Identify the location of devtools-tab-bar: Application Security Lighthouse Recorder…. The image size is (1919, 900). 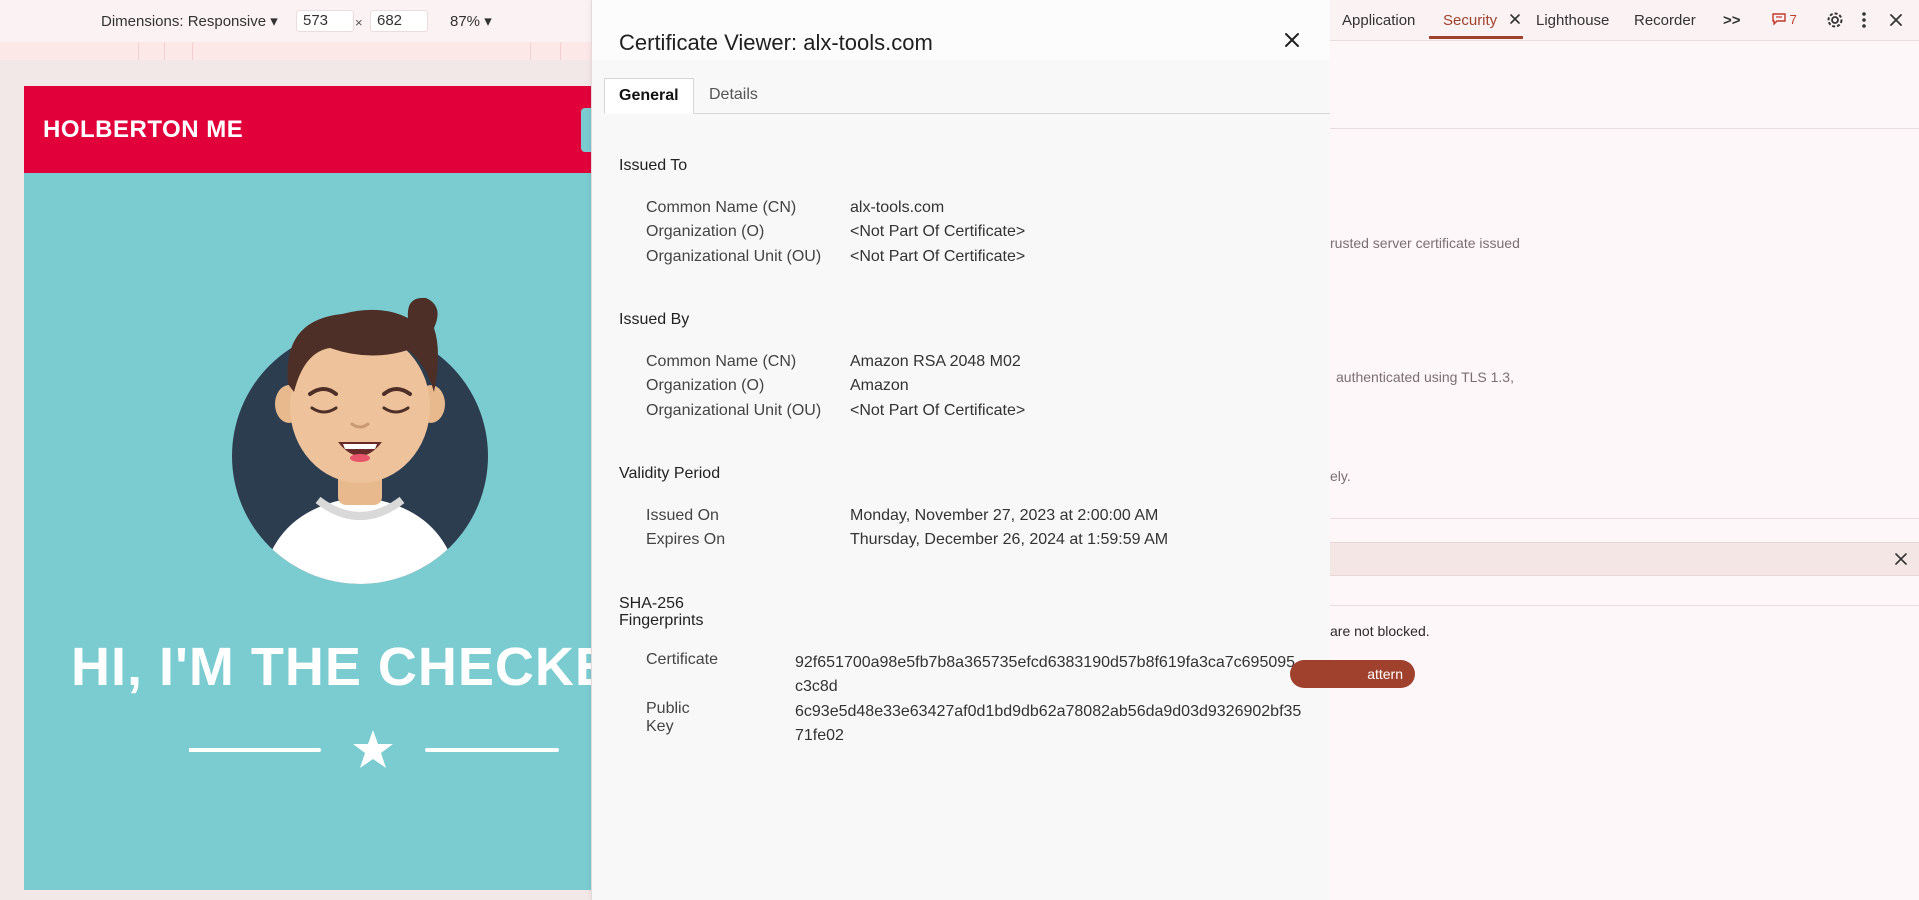
(1624, 20).